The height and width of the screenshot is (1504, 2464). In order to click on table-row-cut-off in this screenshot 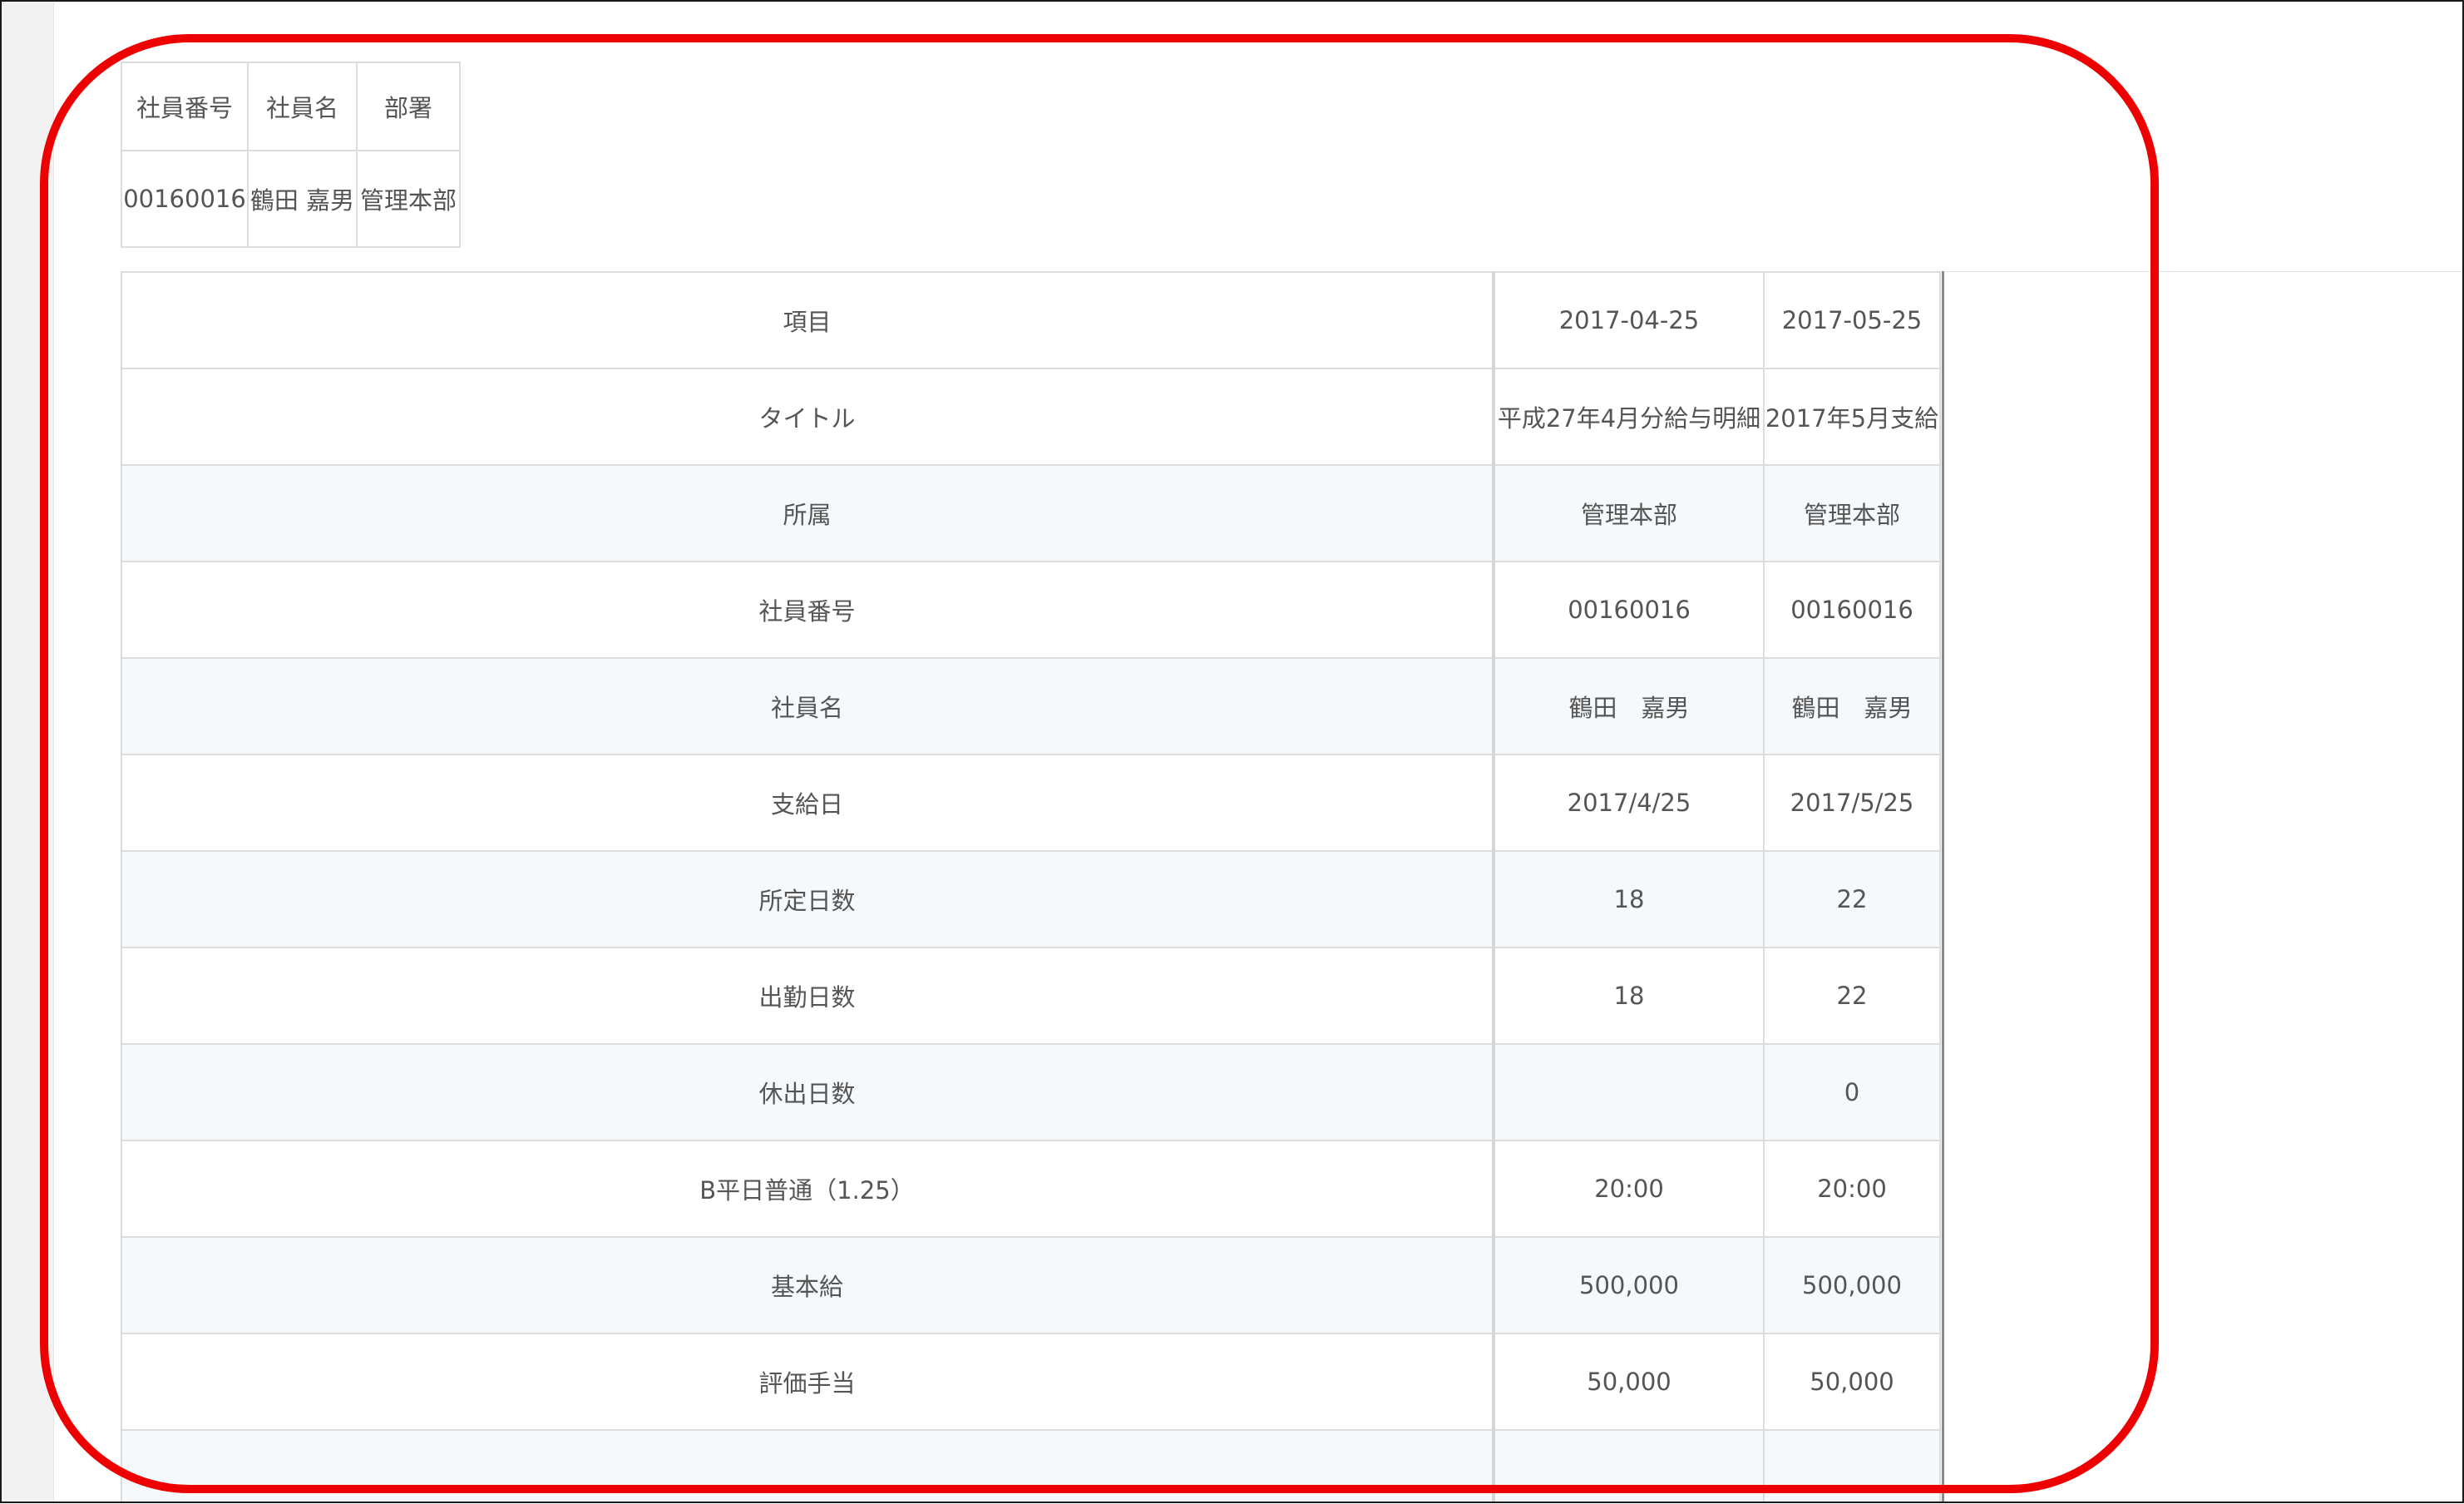, I will do `click(1031, 1465)`.